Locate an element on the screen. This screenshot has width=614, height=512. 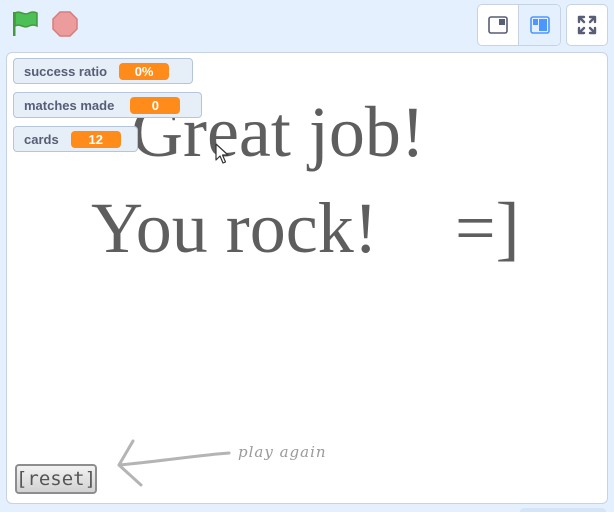
monitor-success-ratio: success ratio 0% is located at coordinates (103, 71).